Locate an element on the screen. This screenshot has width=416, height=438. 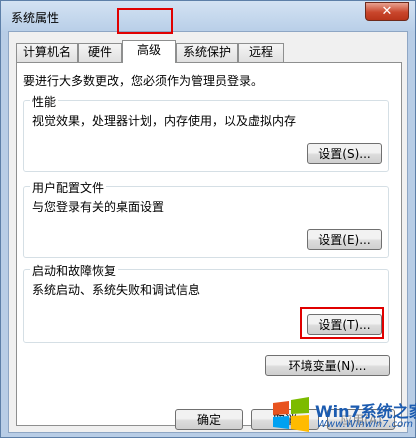
performance-desc: 视觉效果，处理器计划，内存使用，以及虚拟内存 is located at coordinates (164, 121).